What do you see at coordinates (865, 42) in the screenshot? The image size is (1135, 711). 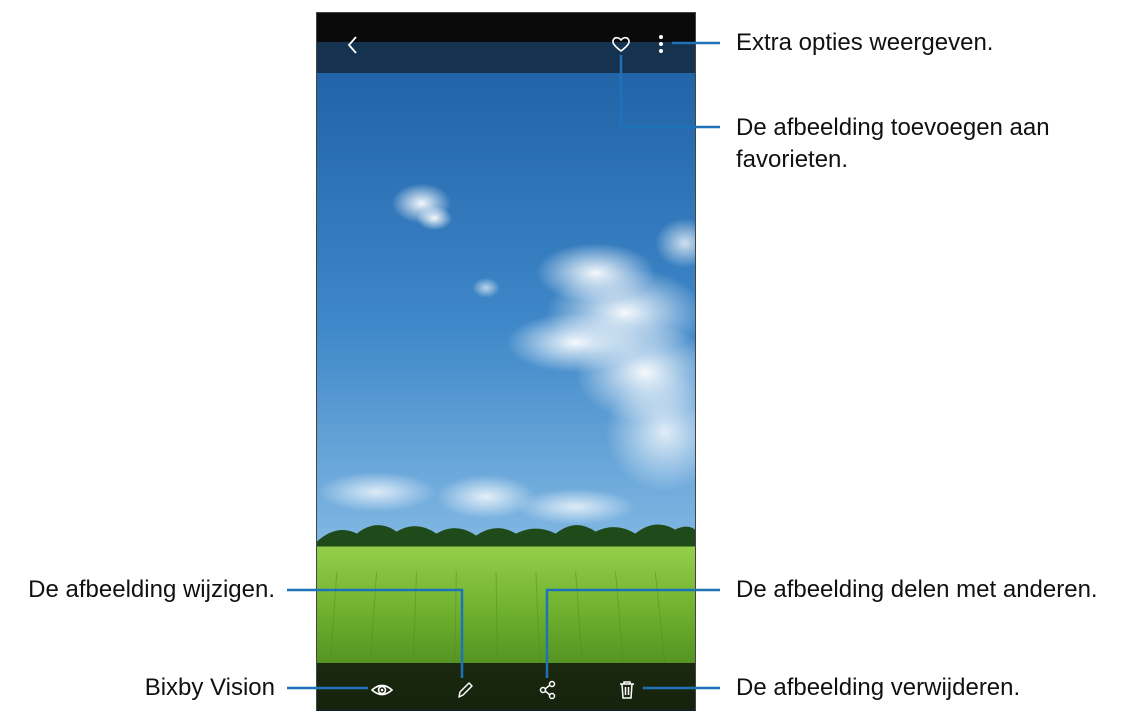 I see `more-options-callout: Extra opties weergeven.` at bounding box center [865, 42].